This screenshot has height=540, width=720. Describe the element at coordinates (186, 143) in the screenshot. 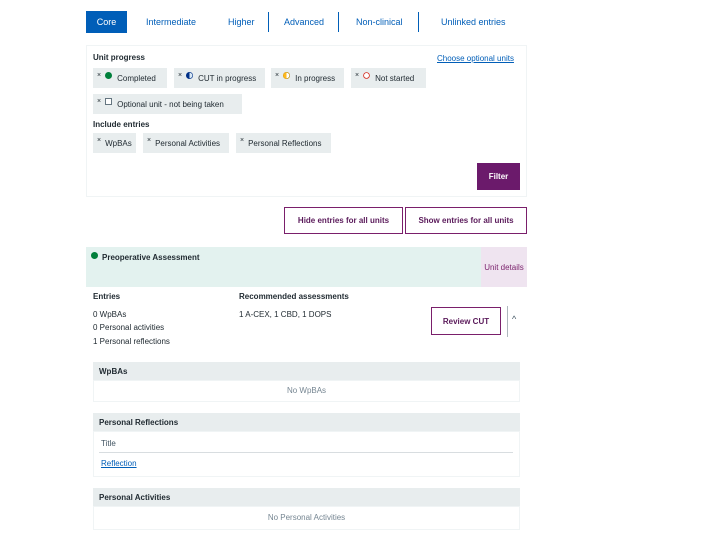

I see `entry-chip-personal-activities: × Personal Activities` at that location.